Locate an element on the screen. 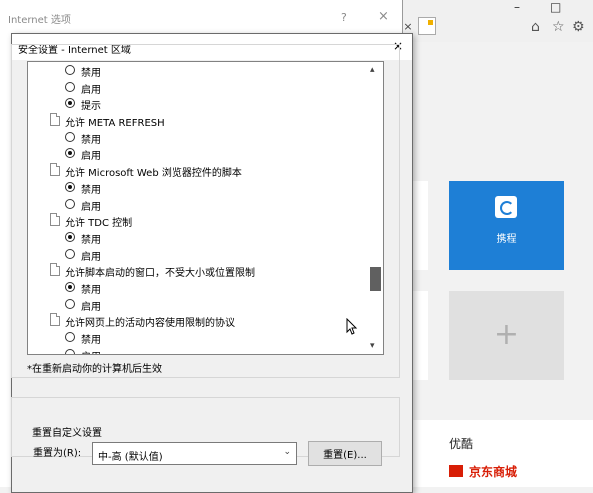  plus-icon: + is located at coordinates (506, 334).